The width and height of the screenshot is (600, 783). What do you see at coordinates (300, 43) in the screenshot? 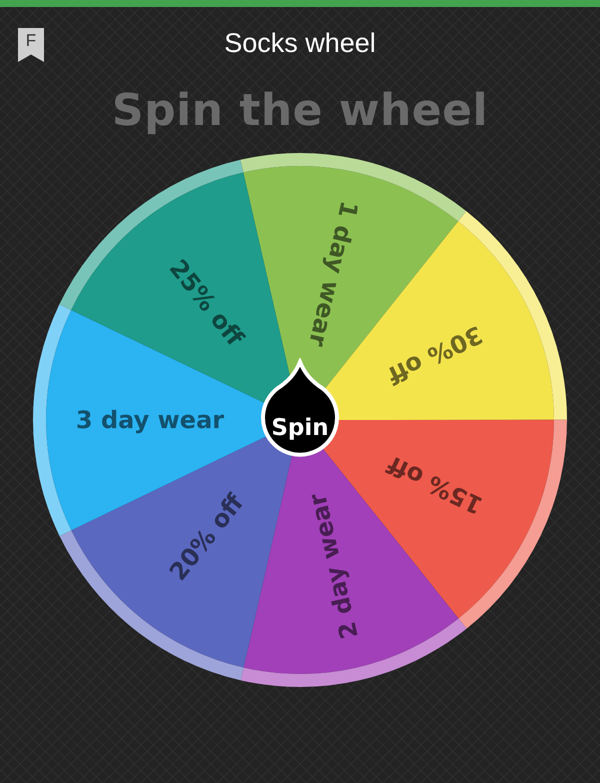
I see `page-title: Socks wheel` at bounding box center [300, 43].